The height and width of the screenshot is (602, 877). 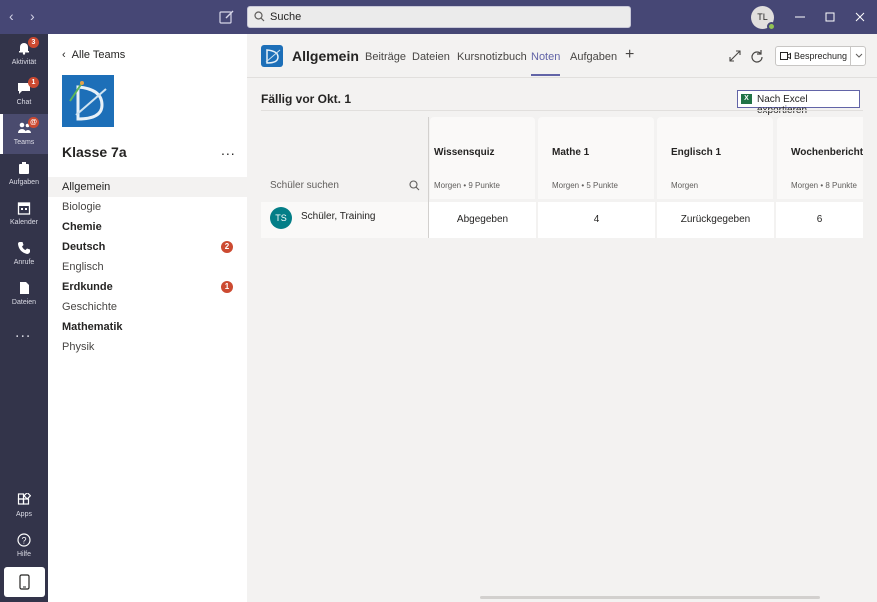 What do you see at coordinates (227, 17) in the screenshot?
I see `compose-icon` at bounding box center [227, 17].